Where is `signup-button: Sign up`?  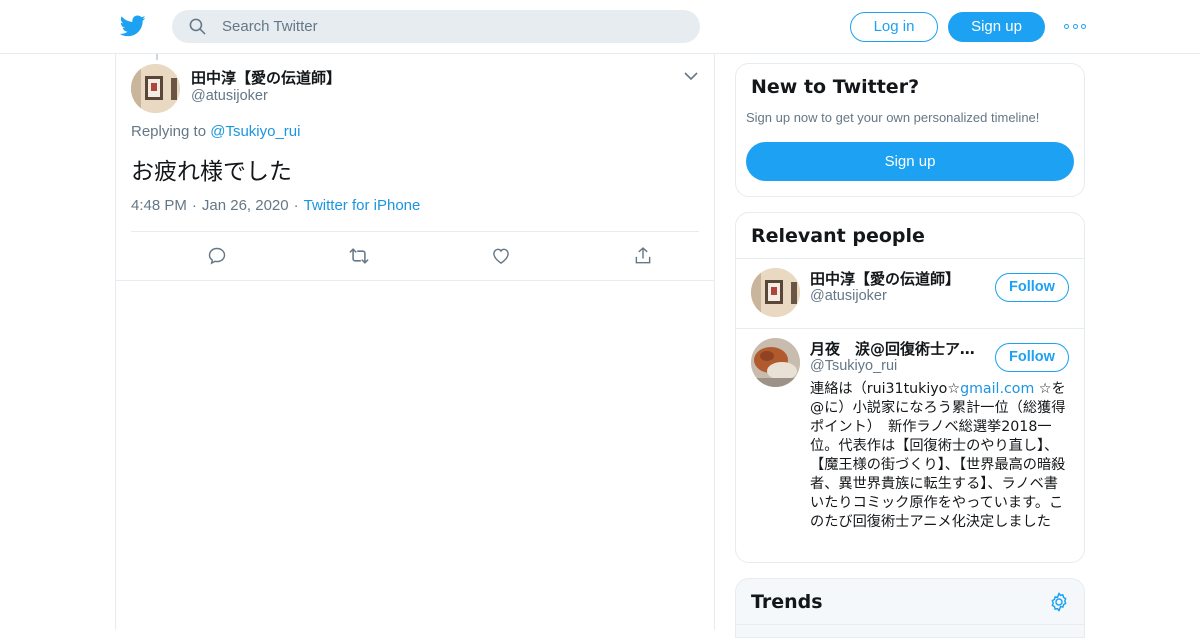 signup-button: Sign up is located at coordinates (996, 27).